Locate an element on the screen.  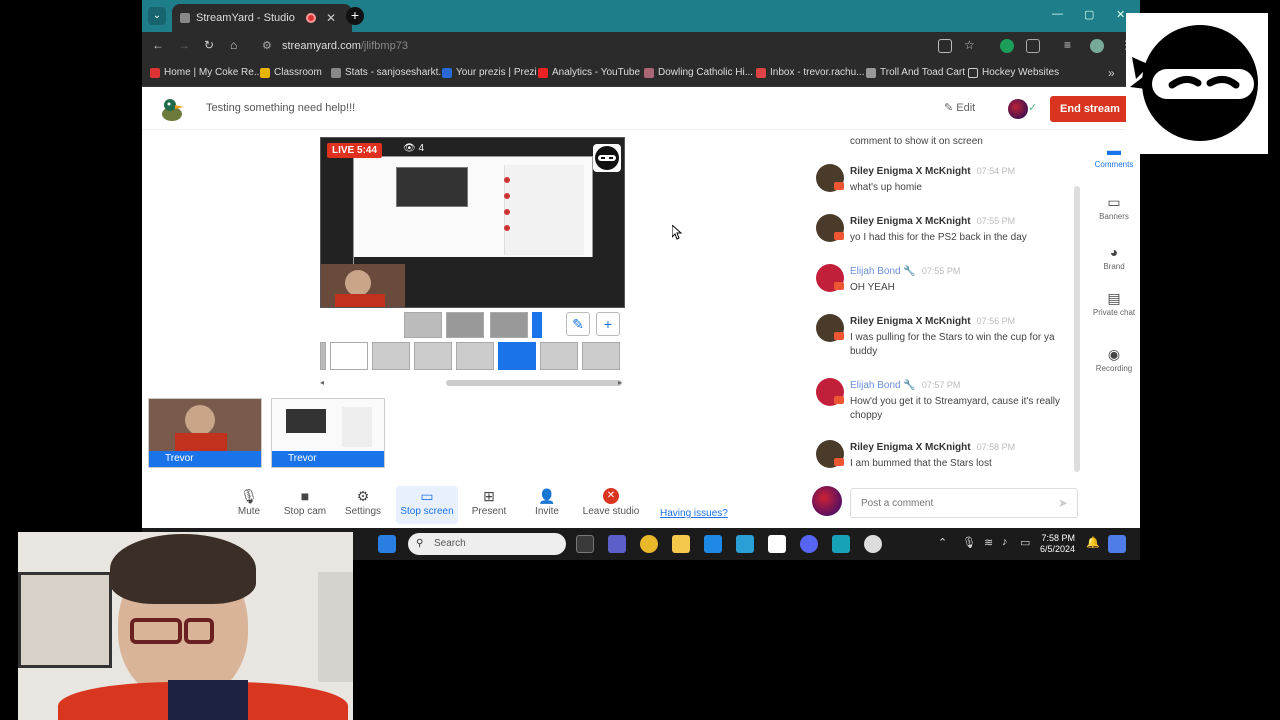
wifi-icon: ≋ is located at coordinates (988, 542).